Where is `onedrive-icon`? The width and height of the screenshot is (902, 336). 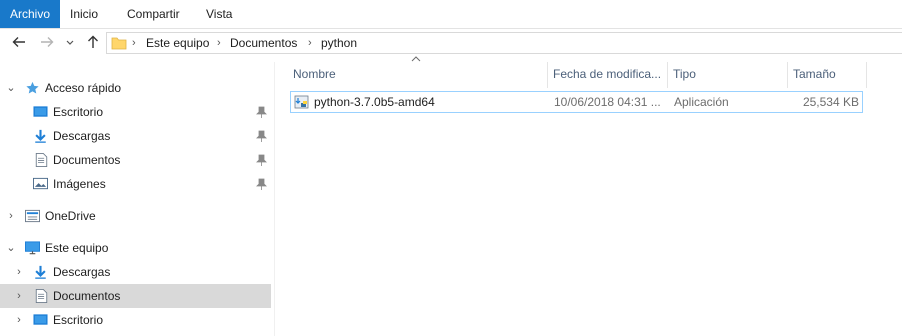
onedrive-icon is located at coordinates (32, 216).